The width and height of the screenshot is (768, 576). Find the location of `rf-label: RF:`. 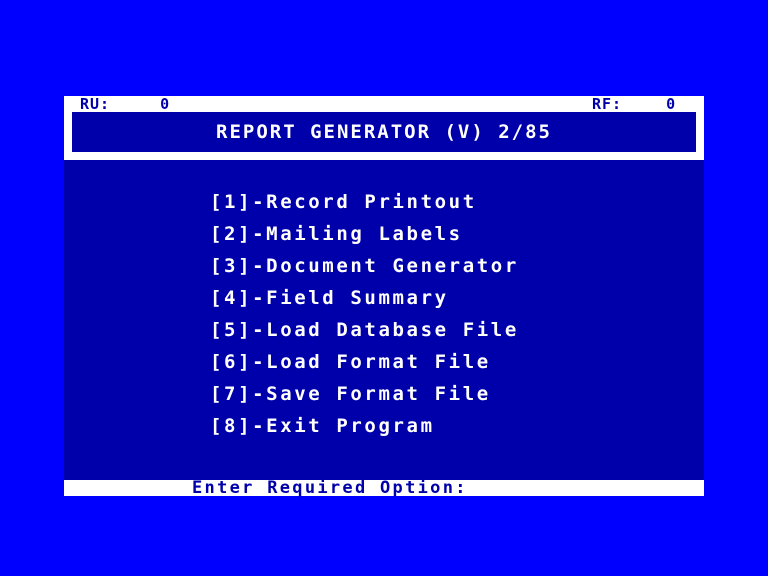

rf-label: RF: is located at coordinates (607, 104).